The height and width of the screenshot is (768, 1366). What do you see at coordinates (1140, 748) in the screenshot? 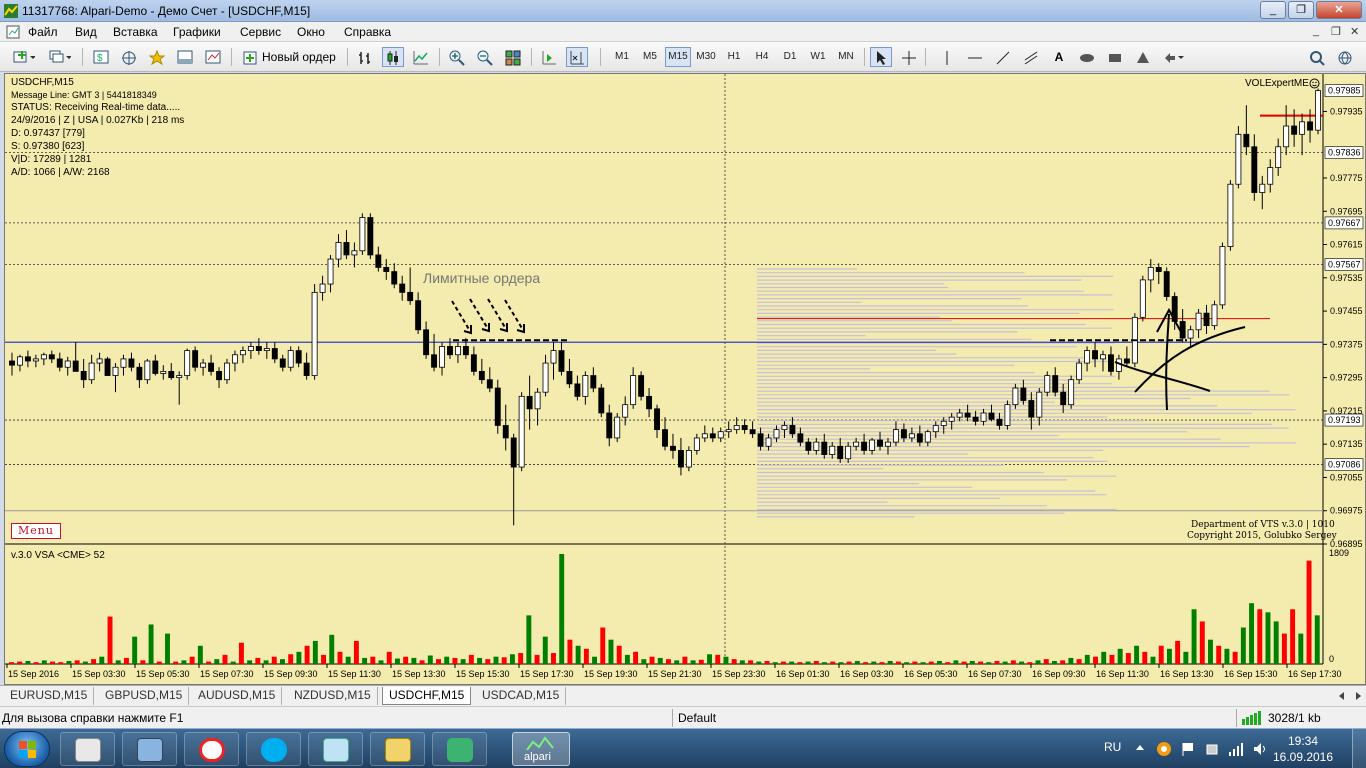
I see `tray-expand-icon` at bounding box center [1140, 748].